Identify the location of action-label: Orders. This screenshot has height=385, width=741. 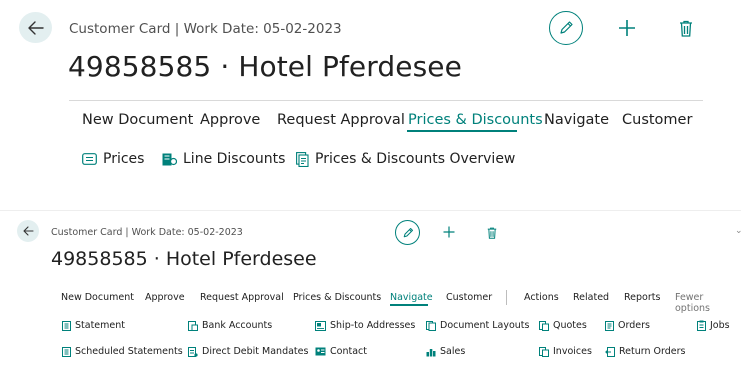
(634, 325).